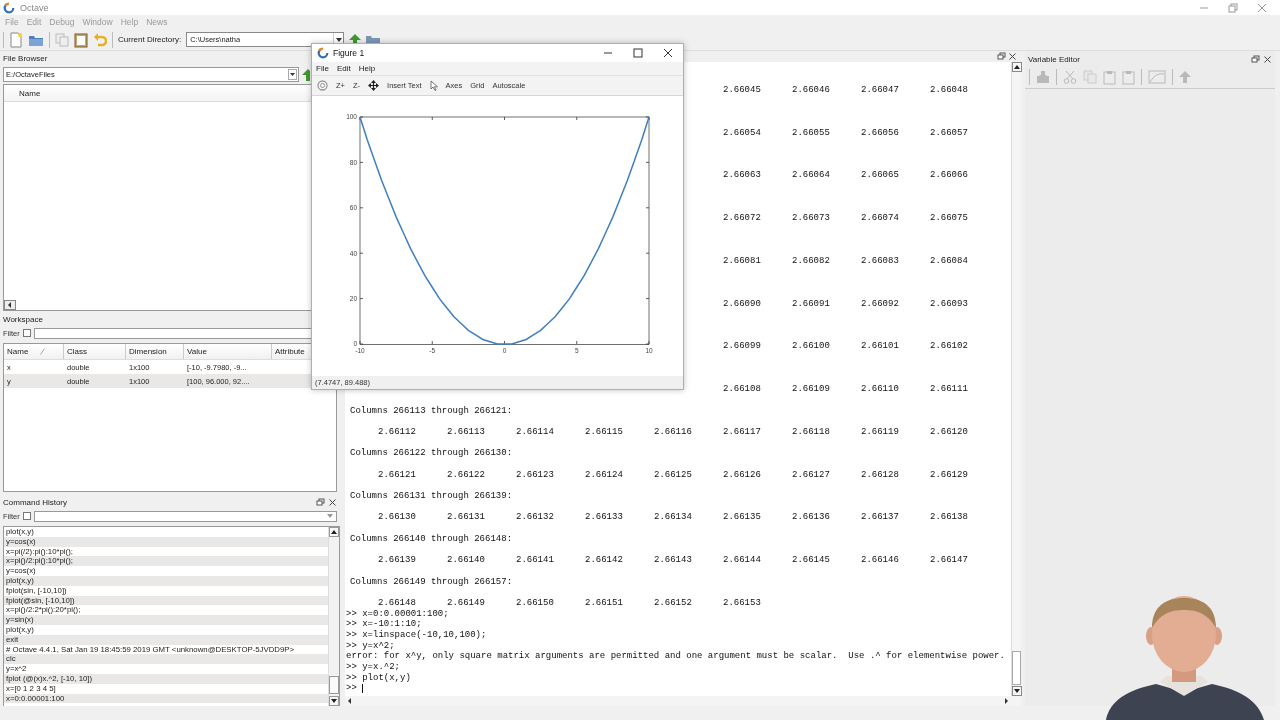 The width and height of the screenshot is (1280, 720). Describe the element at coordinates (604, 475) in the screenshot. I see `output-value: 2.66124` at that location.